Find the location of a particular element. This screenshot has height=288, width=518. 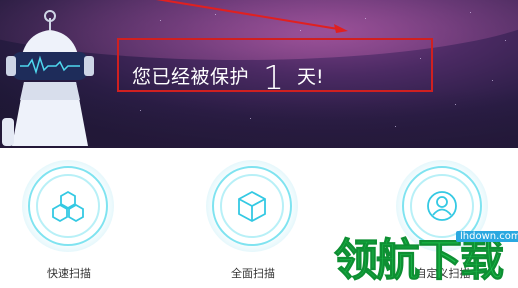

full-scan-button is located at coordinates (252, 206).